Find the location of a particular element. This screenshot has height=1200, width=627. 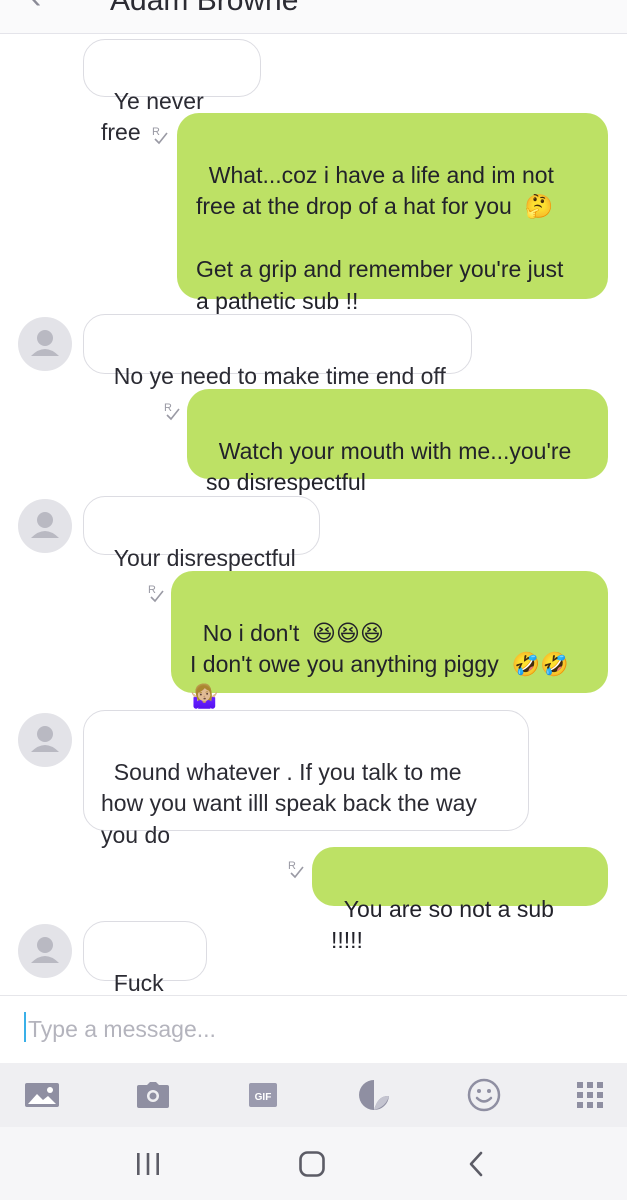

more-options-button is located at coordinates (590, 1095).